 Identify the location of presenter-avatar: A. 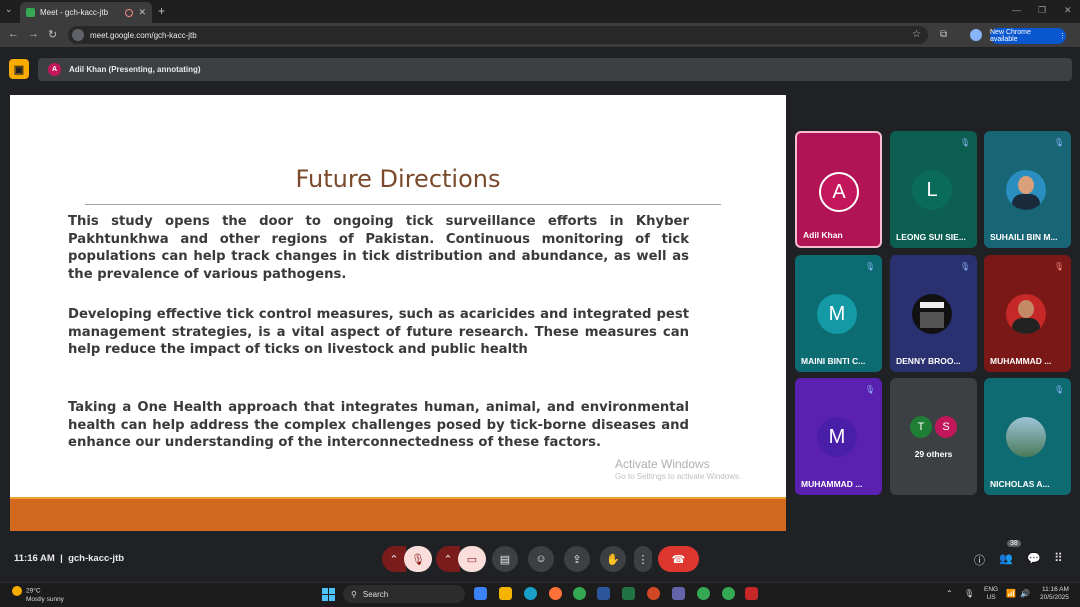
(54, 69).